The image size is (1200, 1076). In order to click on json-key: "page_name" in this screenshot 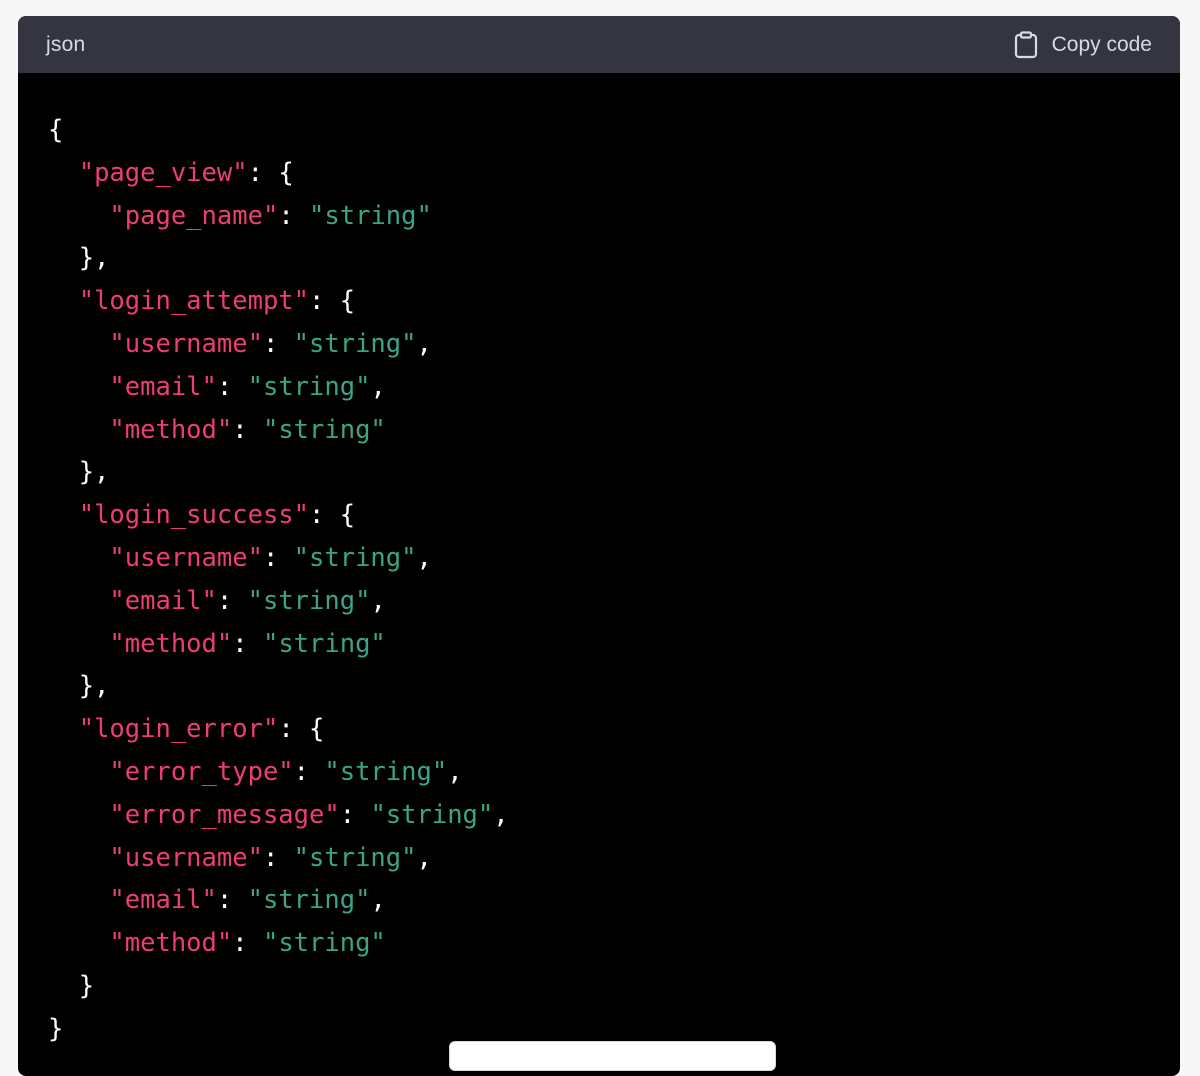, I will do `click(194, 215)`.